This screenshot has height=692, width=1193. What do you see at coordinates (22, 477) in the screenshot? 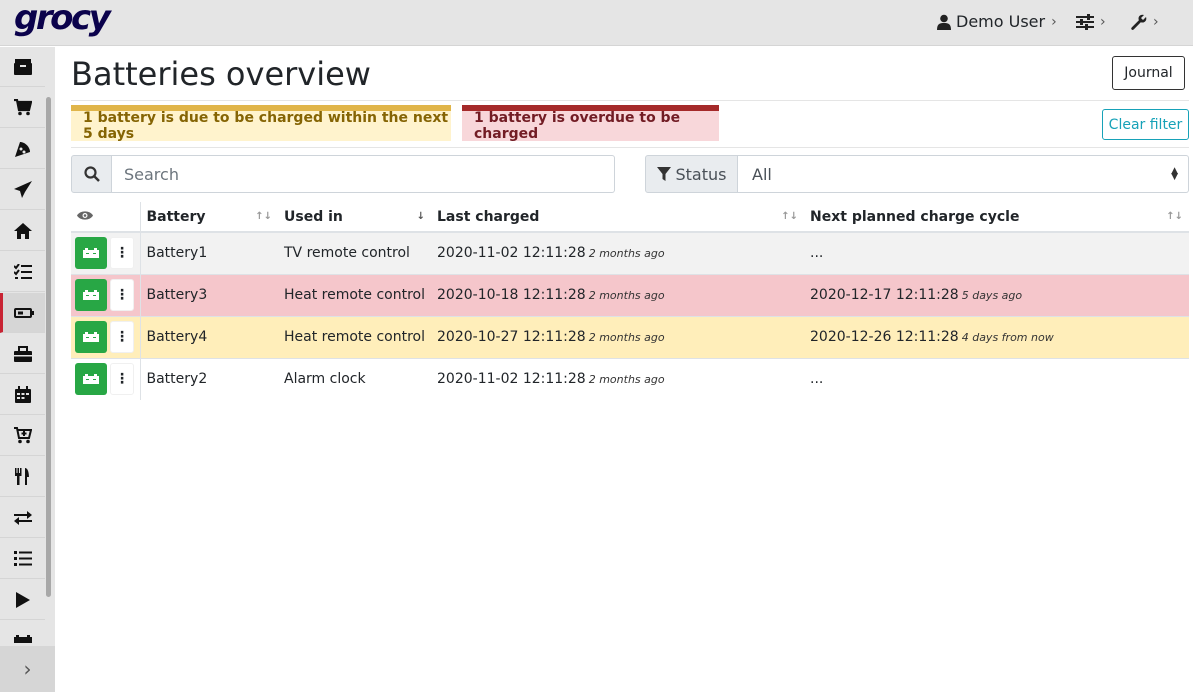
I see `sidebar-item-consume` at bounding box center [22, 477].